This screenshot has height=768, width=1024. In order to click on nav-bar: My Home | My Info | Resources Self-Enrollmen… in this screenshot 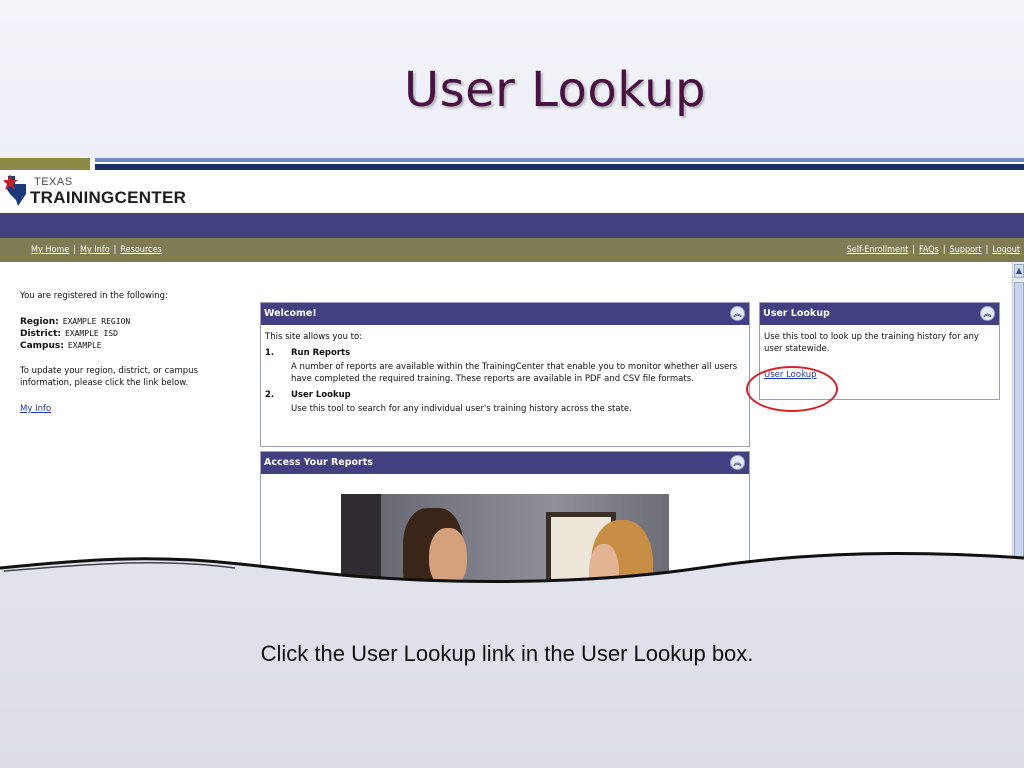, I will do `click(512, 250)`.